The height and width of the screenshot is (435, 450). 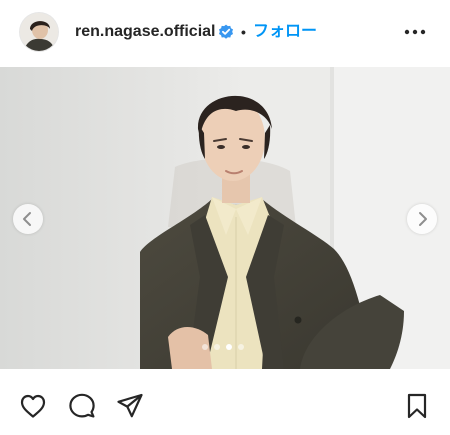 I want to click on follow-button: フォロー, so click(x=285, y=32).